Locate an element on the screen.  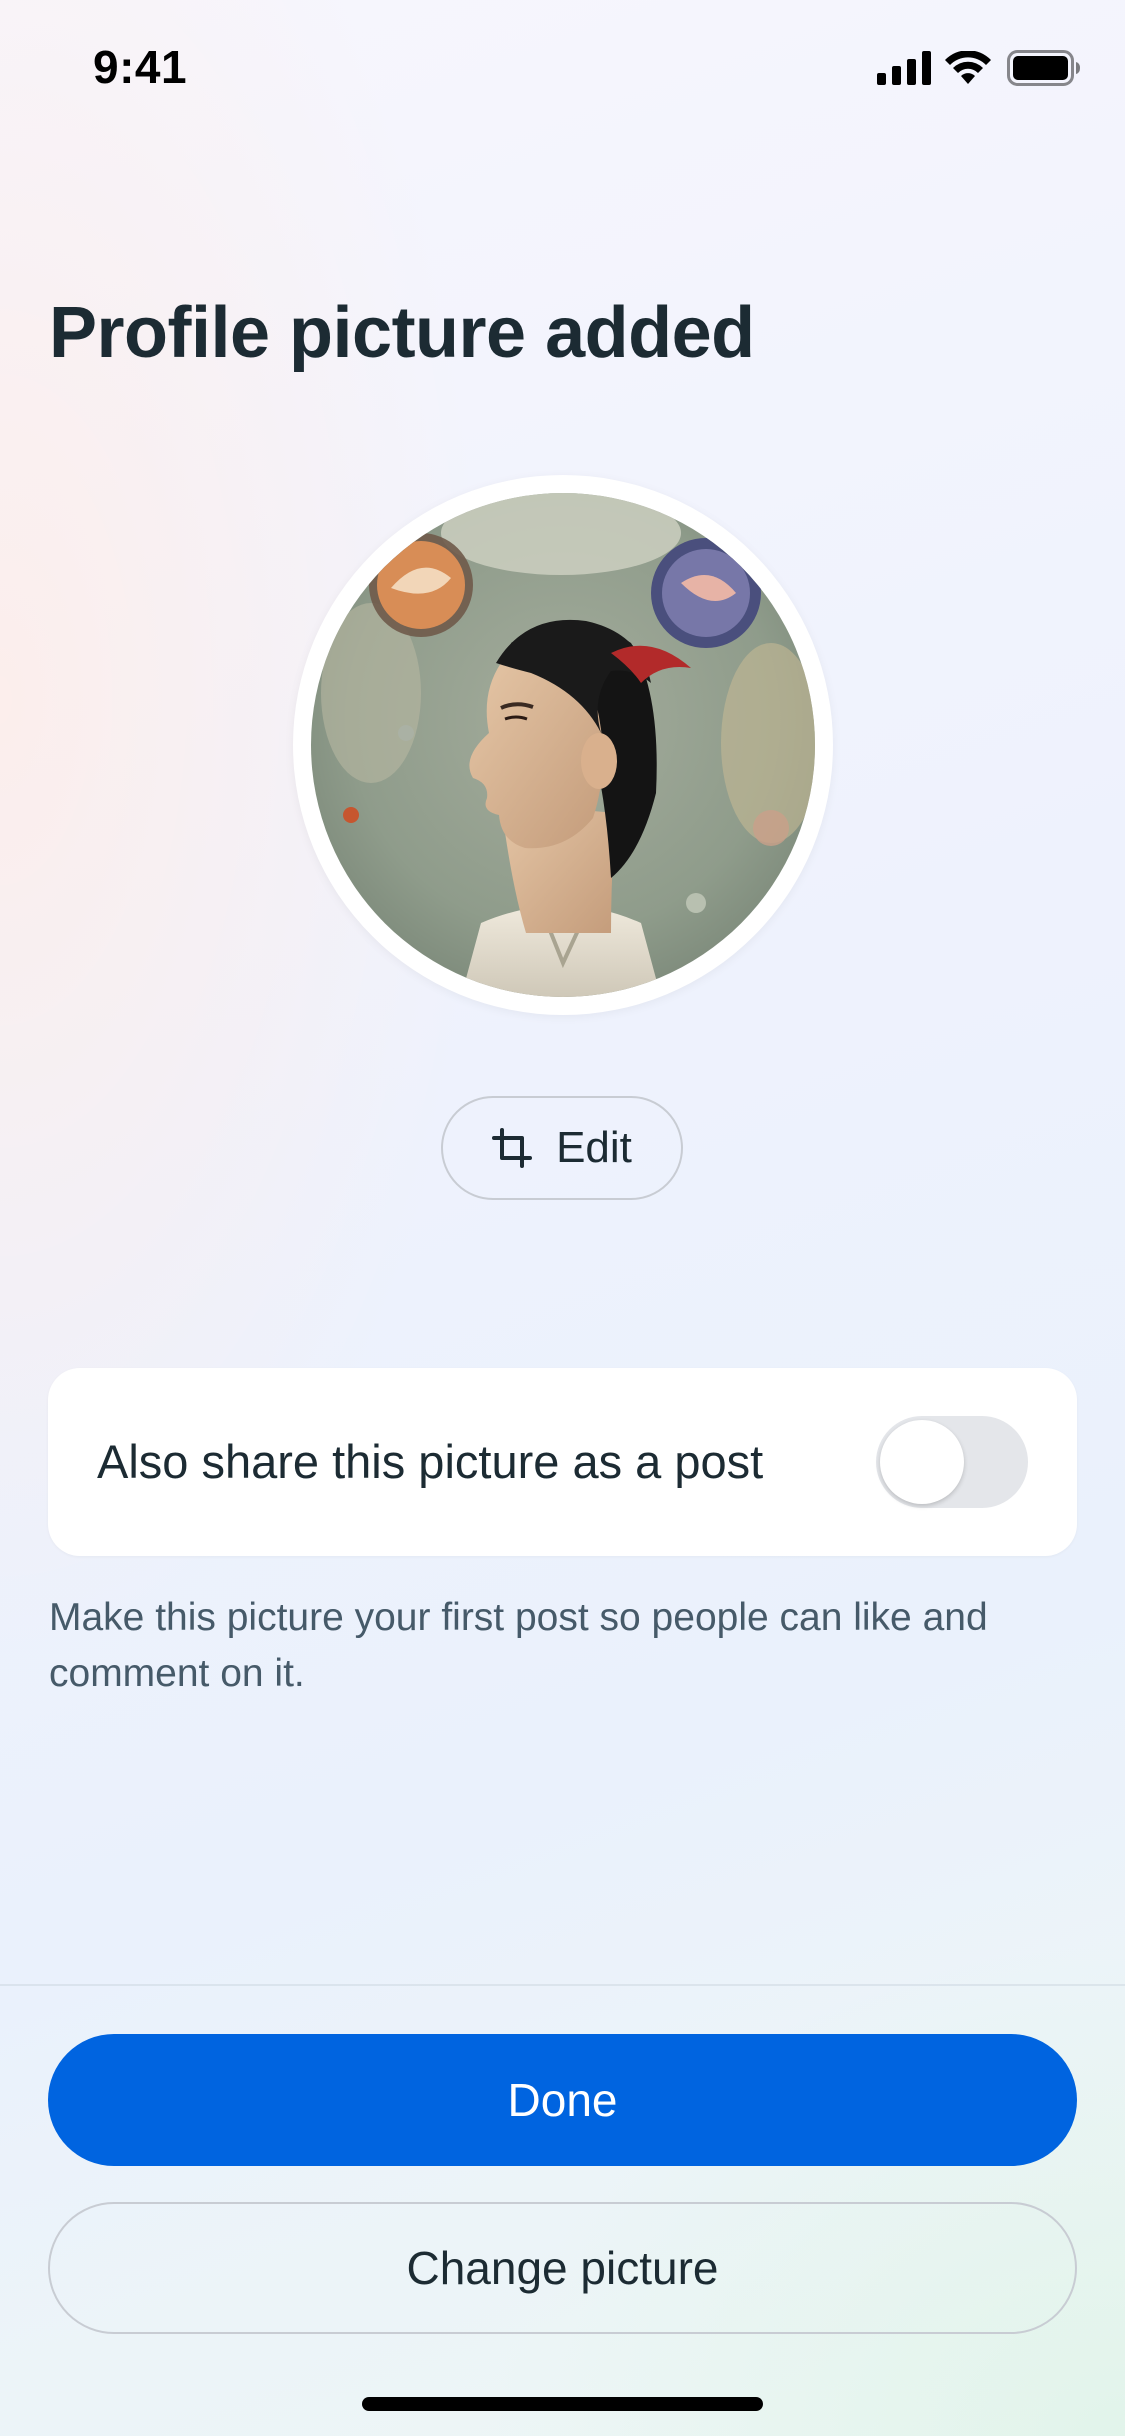
page-title: Profile picture added is located at coordinates (402, 333).